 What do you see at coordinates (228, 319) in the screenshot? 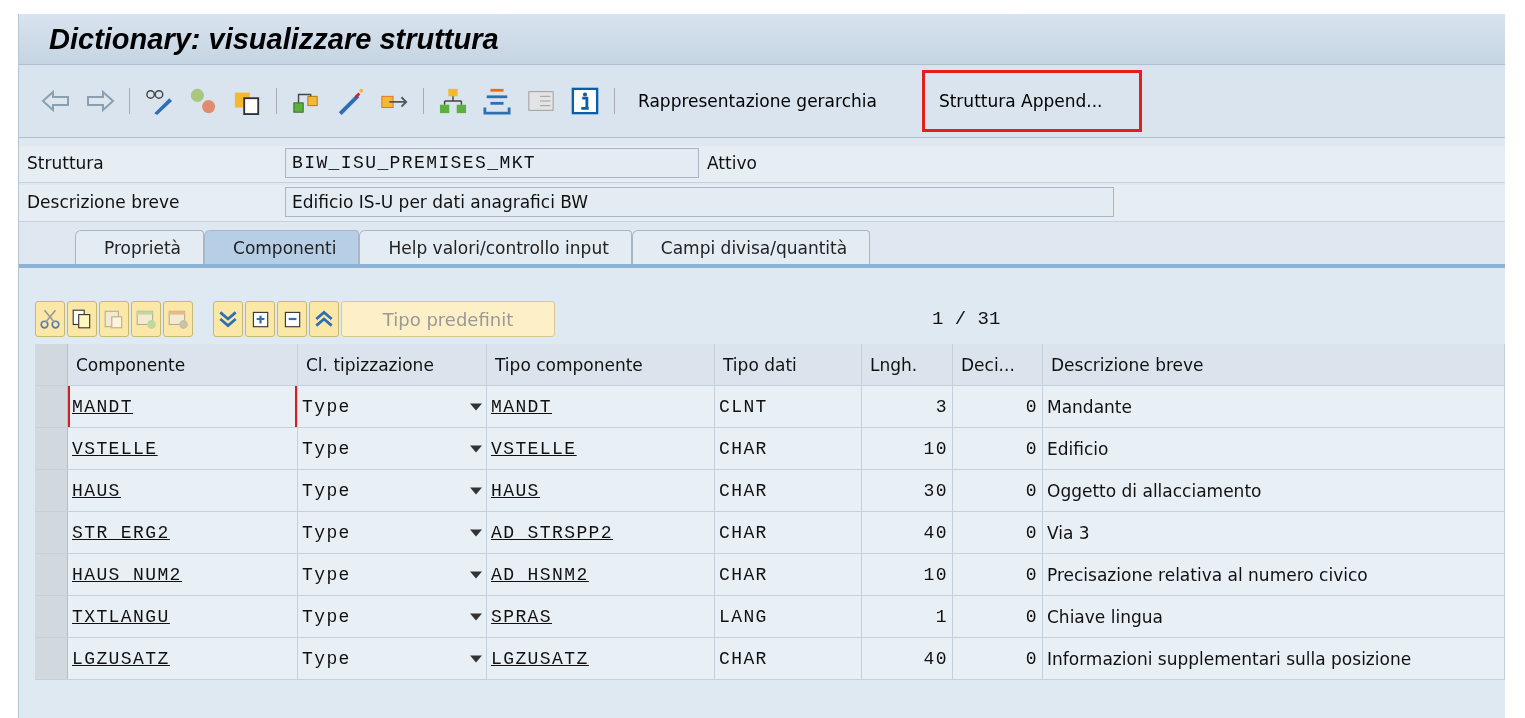
I see `chevron-down-icon` at bounding box center [228, 319].